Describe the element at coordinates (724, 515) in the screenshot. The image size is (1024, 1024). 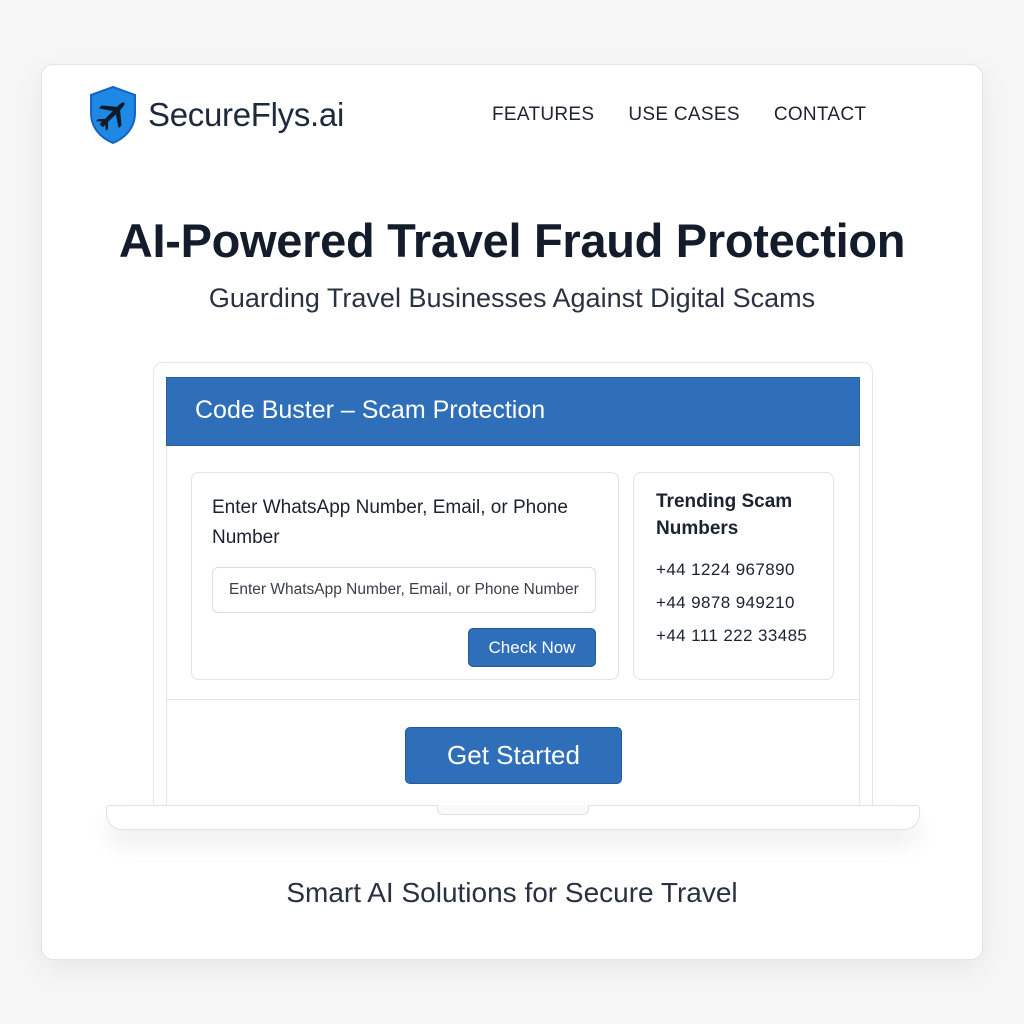
I see `trending-title: Trending Scam Numbers` at that location.